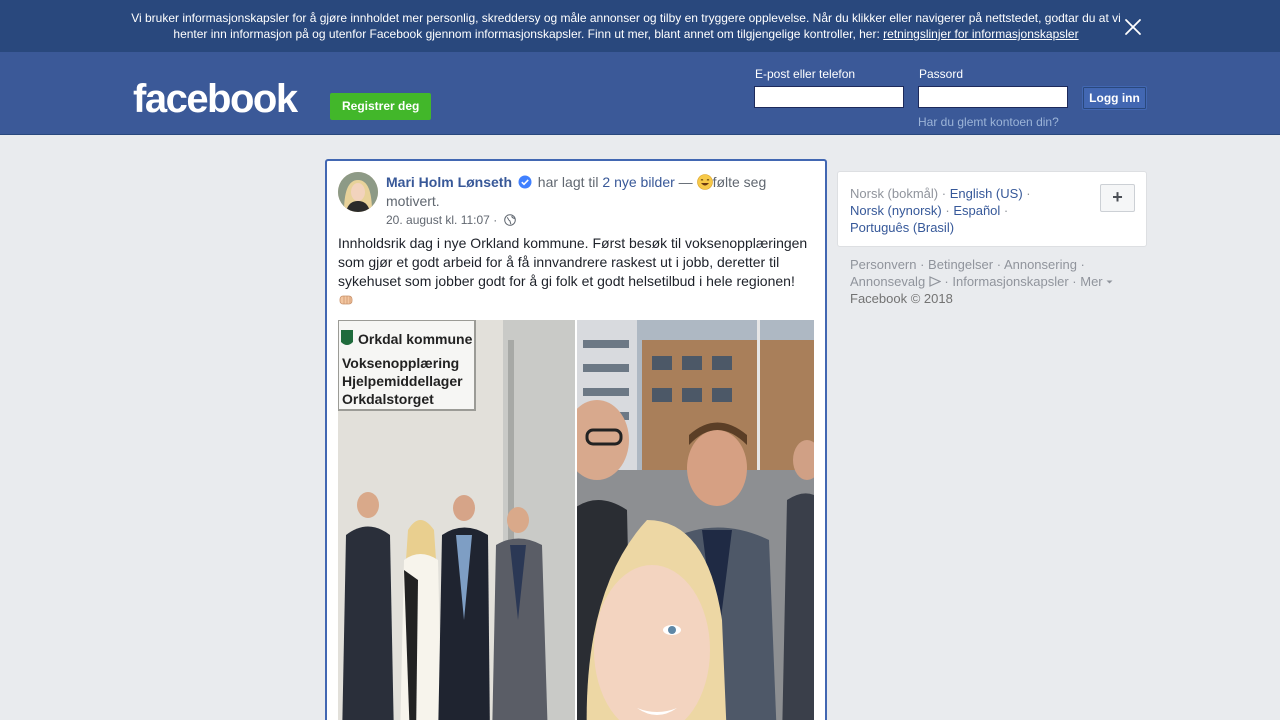 The height and width of the screenshot is (720, 1280). I want to click on language-english: English (US), so click(986, 193).